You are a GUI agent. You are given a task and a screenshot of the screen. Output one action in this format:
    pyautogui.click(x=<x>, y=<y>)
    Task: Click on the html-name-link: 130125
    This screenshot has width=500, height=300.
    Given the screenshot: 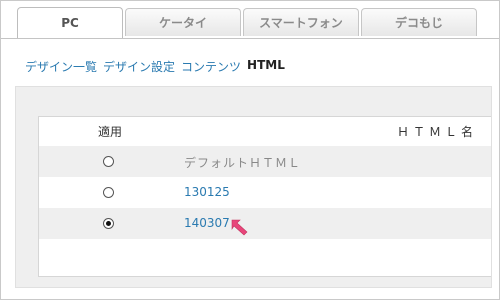 What is the action you would take?
    pyautogui.click(x=207, y=192)
    